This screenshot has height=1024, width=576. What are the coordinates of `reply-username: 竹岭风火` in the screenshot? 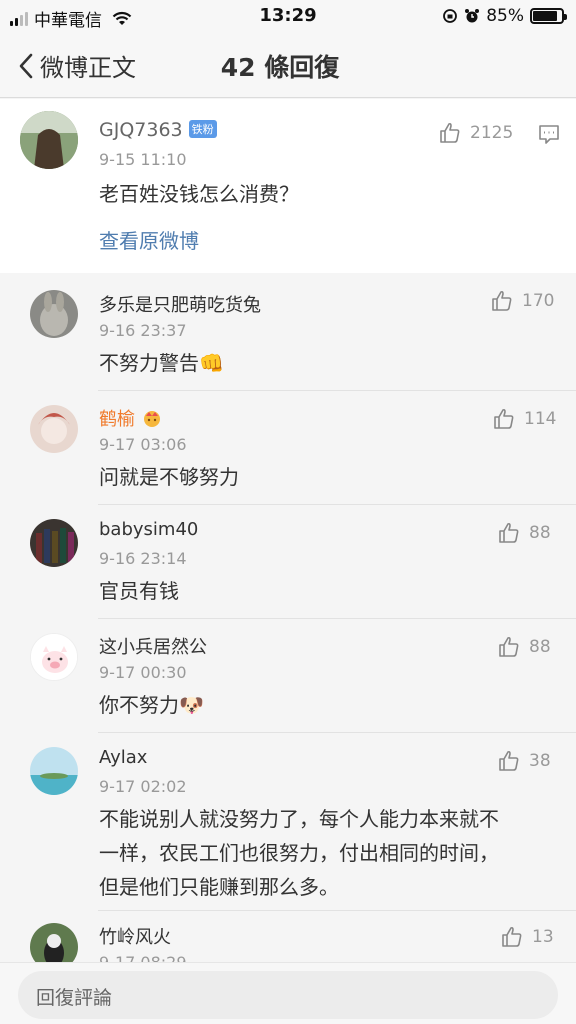 It's located at (135, 936).